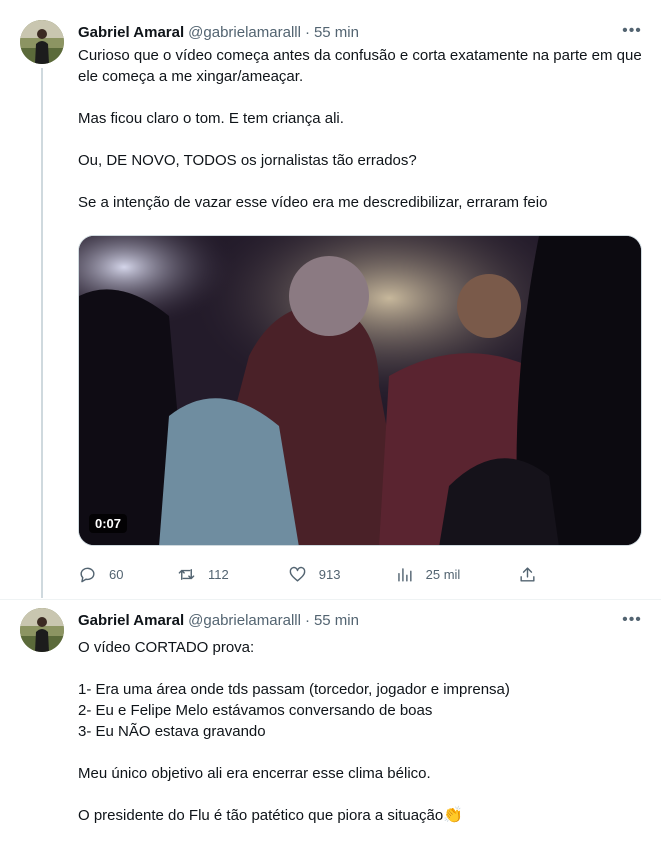 This screenshot has width=661, height=842. Describe the element at coordinates (108, 523) in the screenshot. I see `video-duration: 0:07` at that location.